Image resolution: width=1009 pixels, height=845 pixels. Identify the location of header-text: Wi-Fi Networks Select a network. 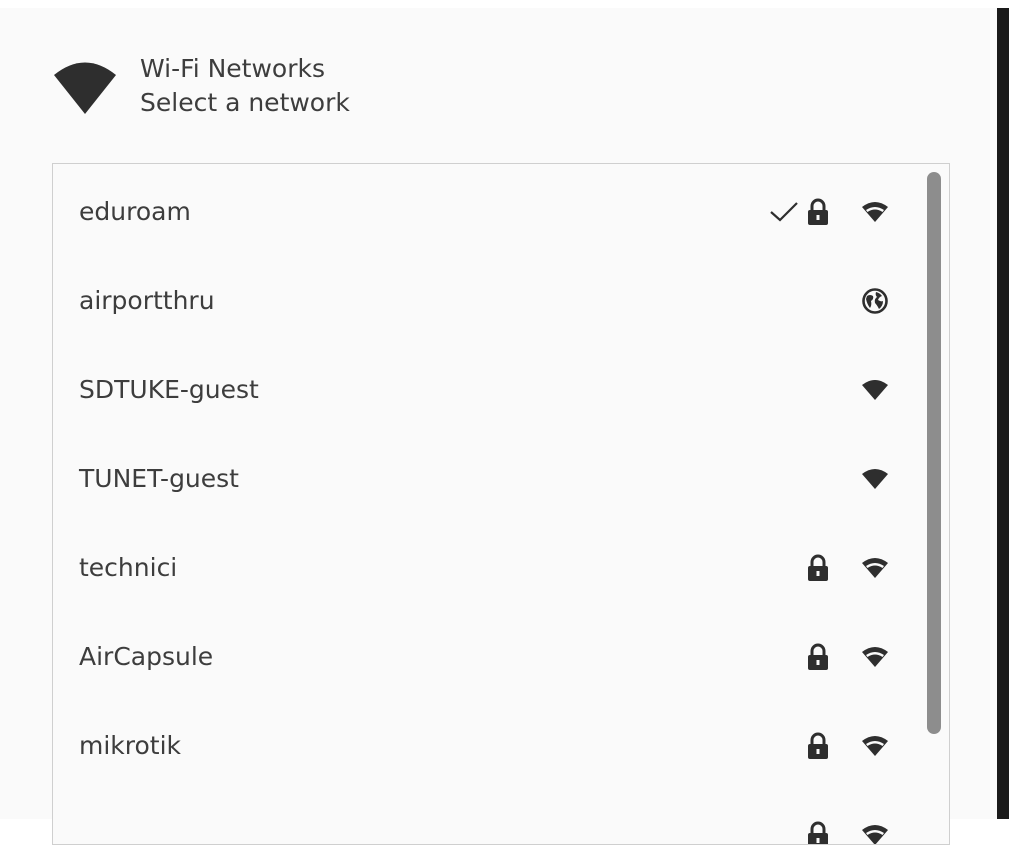
(245, 86).